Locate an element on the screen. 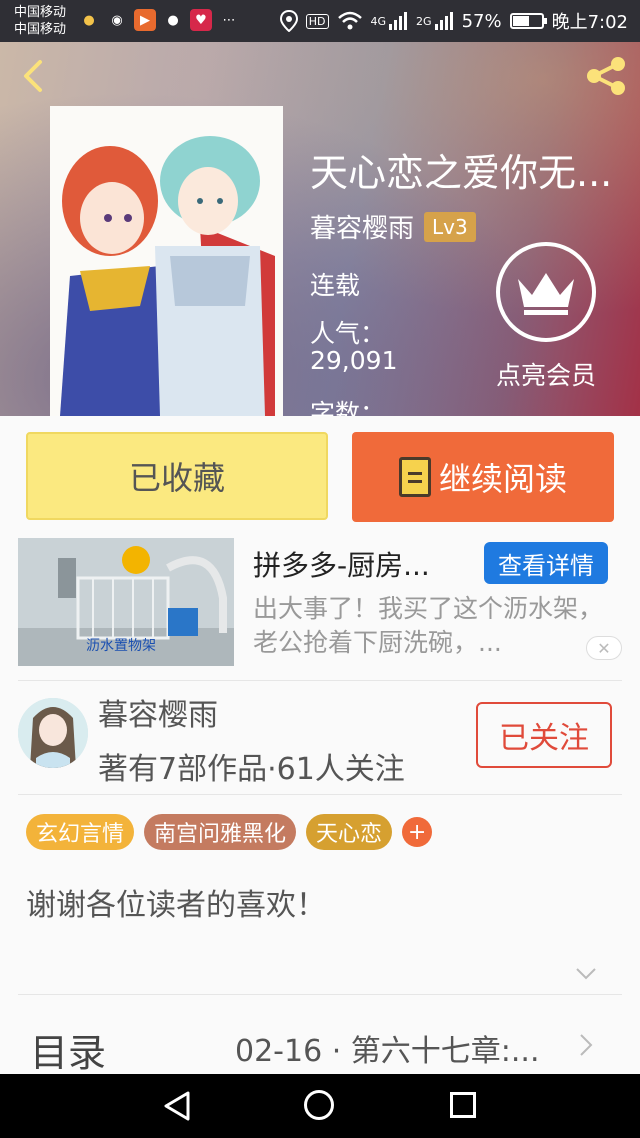 The image size is (640, 1138). video-icon: ▶ is located at coordinates (145, 20).